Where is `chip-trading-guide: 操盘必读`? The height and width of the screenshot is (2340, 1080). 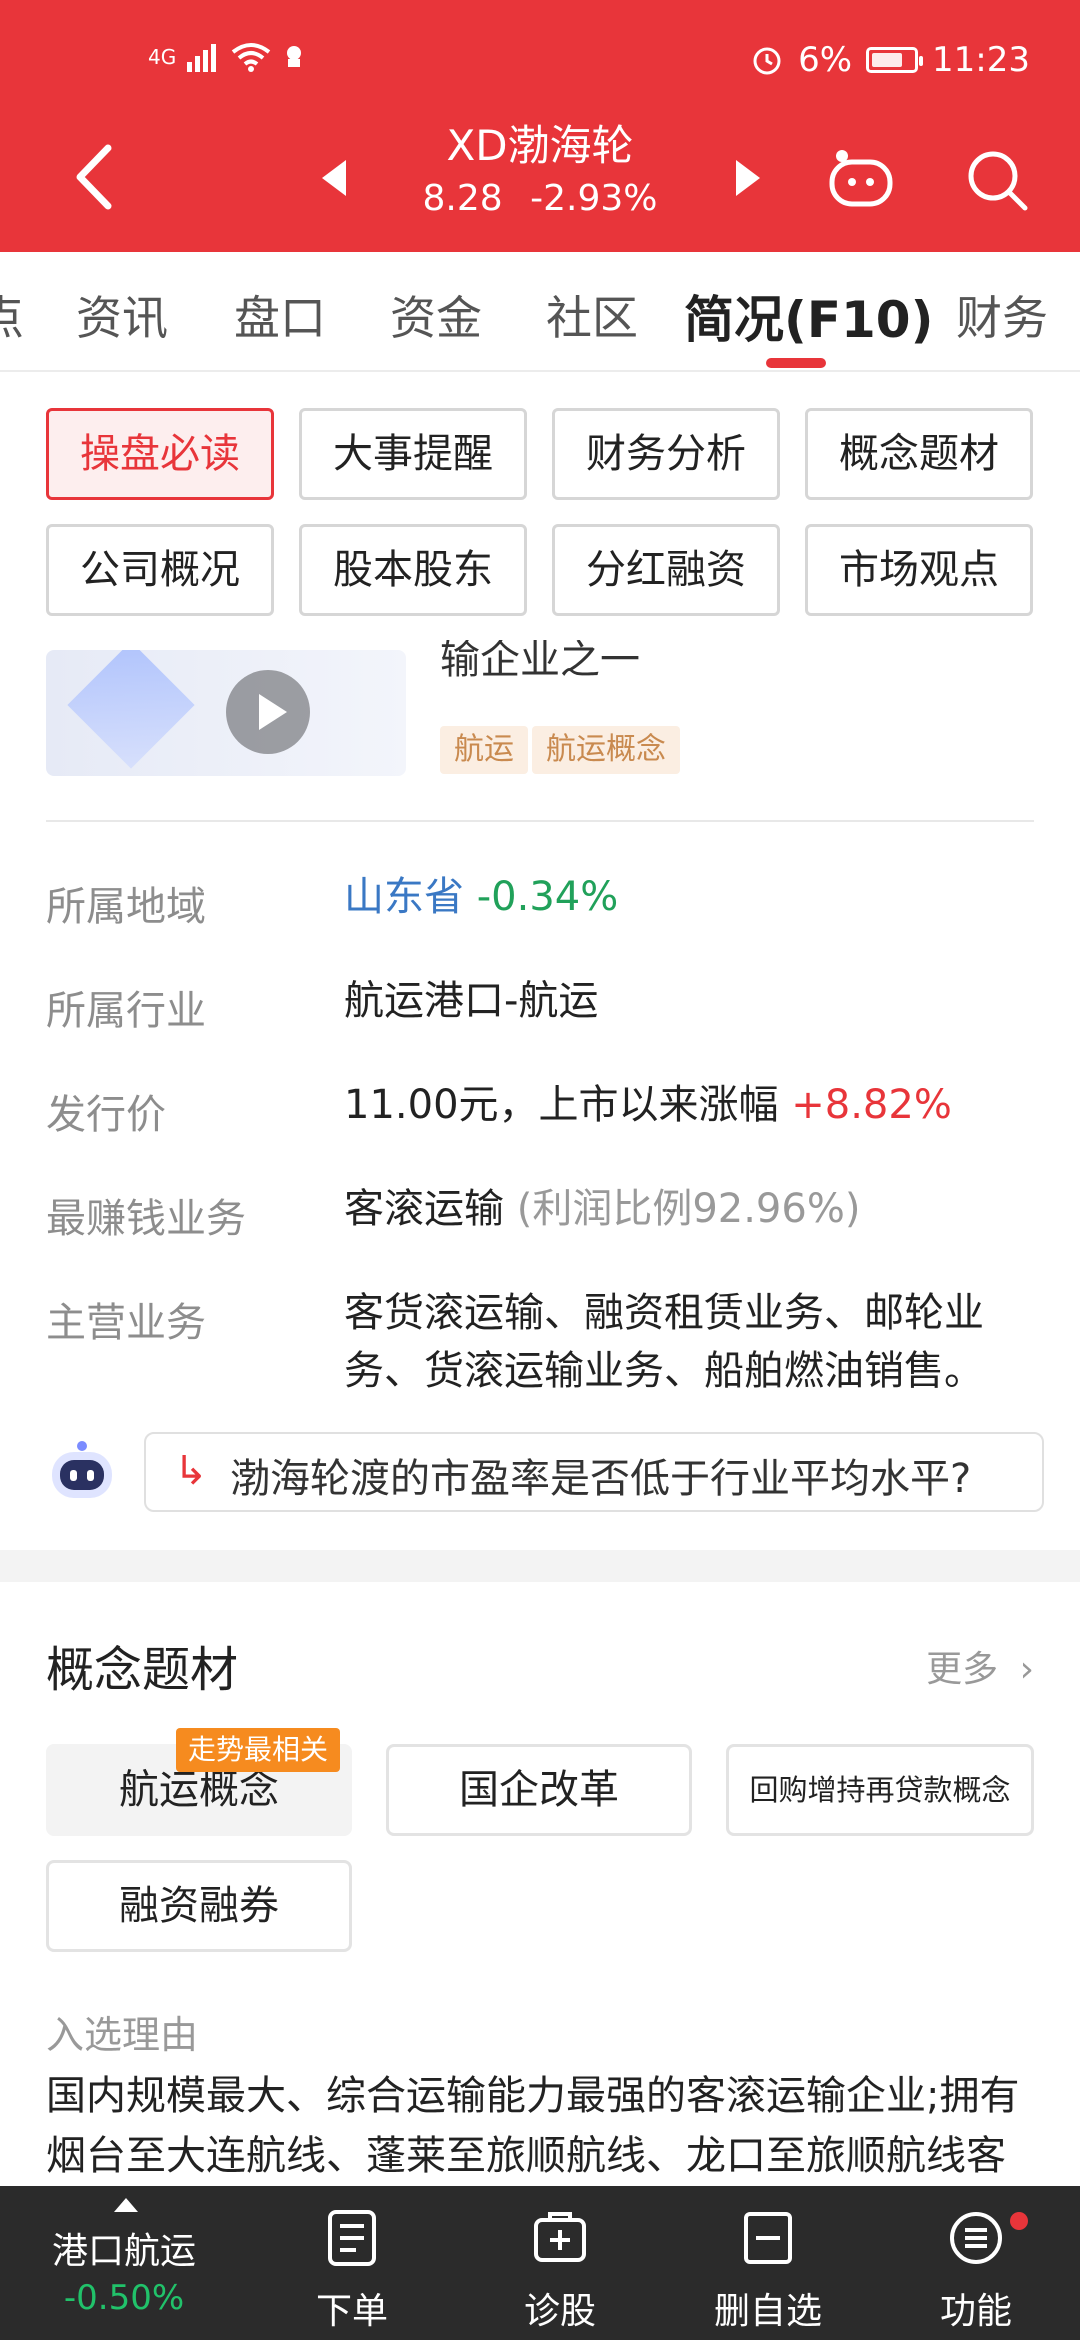
chip-trading-guide: 操盘必读 is located at coordinates (160, 454).